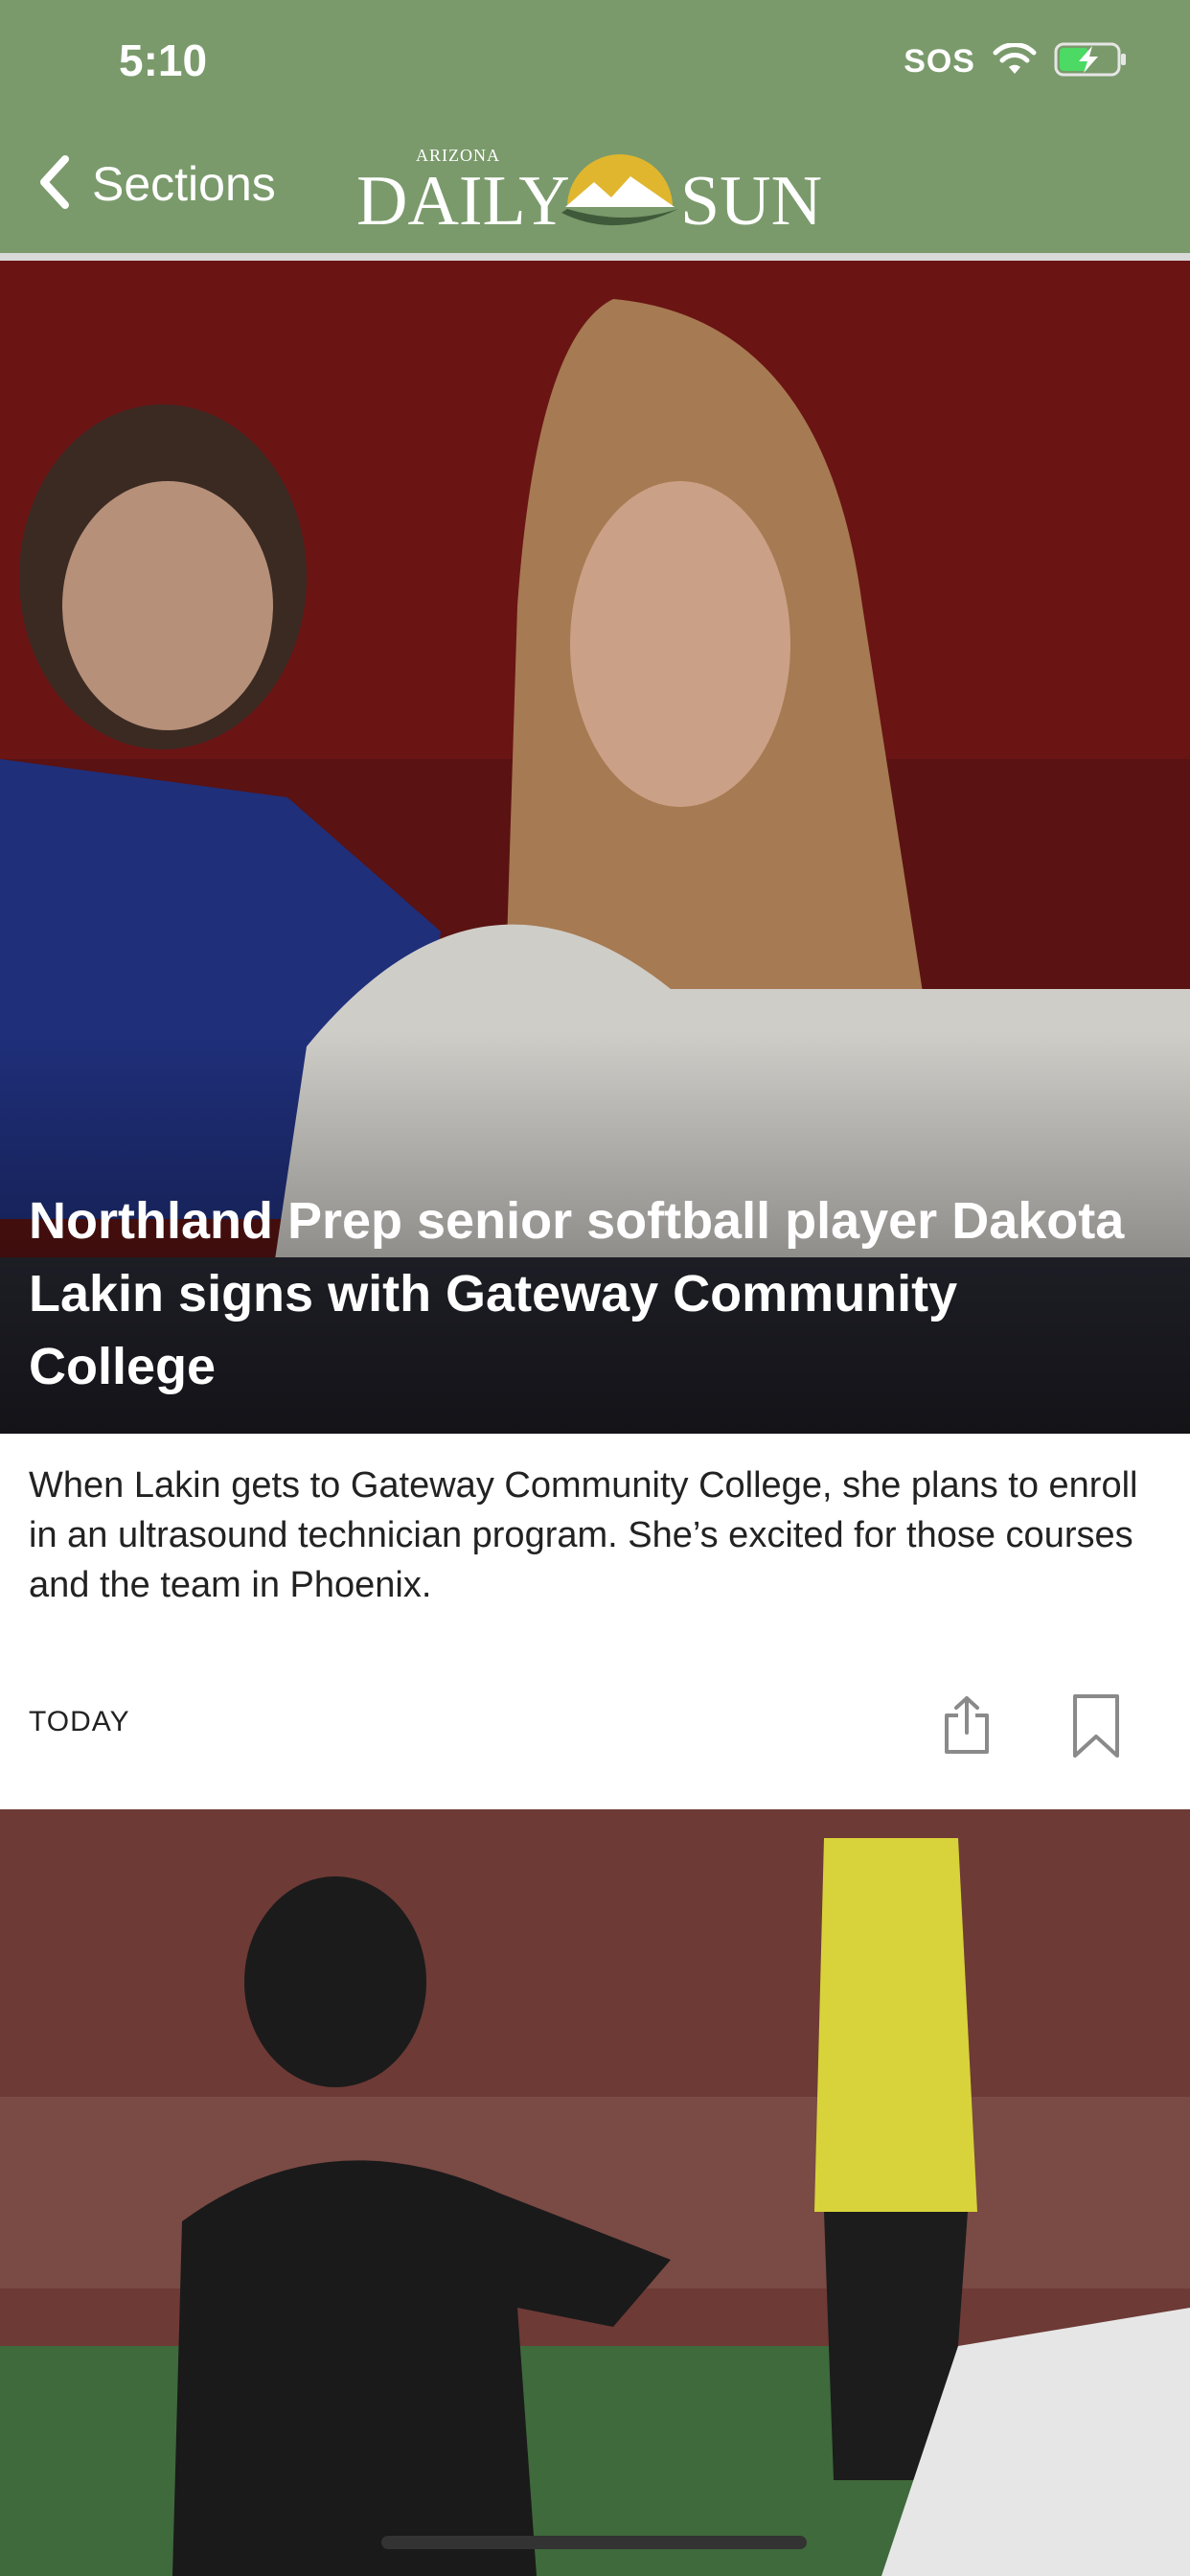  Describe the element at coordinates (463, 201) in the screenshot. I see `logo-word-daily: DAILY` at that location.